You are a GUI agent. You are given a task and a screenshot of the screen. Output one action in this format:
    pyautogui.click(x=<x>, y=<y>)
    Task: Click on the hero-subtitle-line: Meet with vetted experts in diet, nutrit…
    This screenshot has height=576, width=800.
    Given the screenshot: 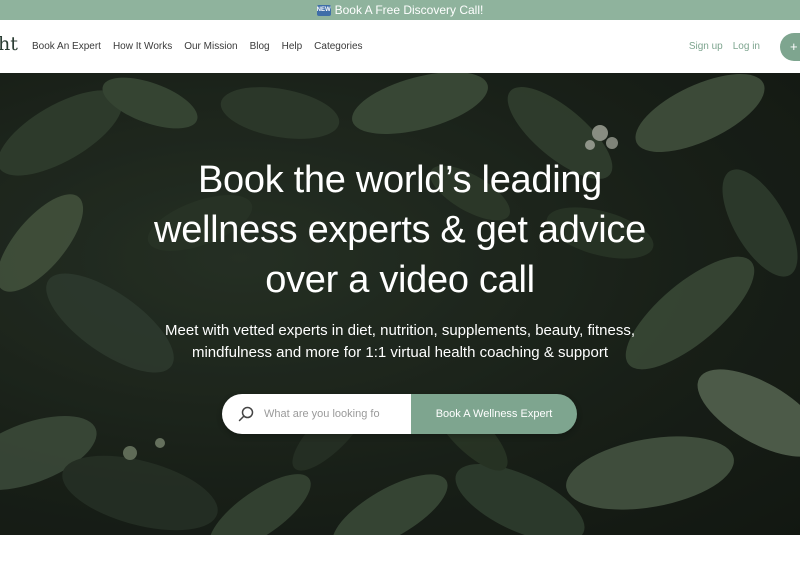 What is the action you would take?
    pyautogui.click(x=400, y=330)
    